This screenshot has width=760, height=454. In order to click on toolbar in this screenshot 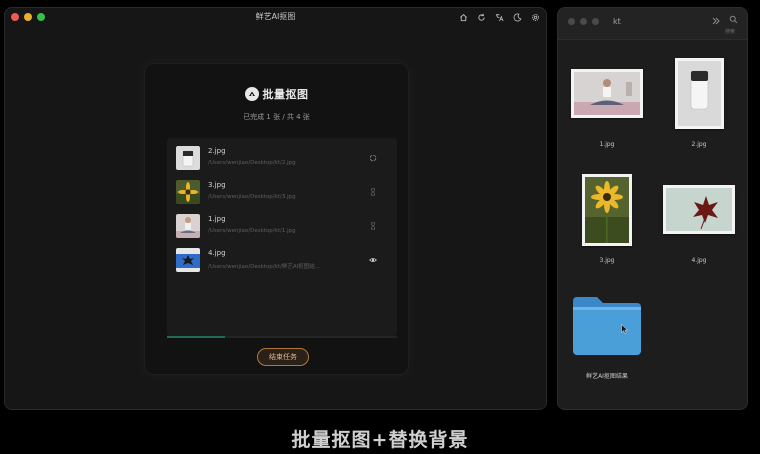, I will do `click(499, 17)`.